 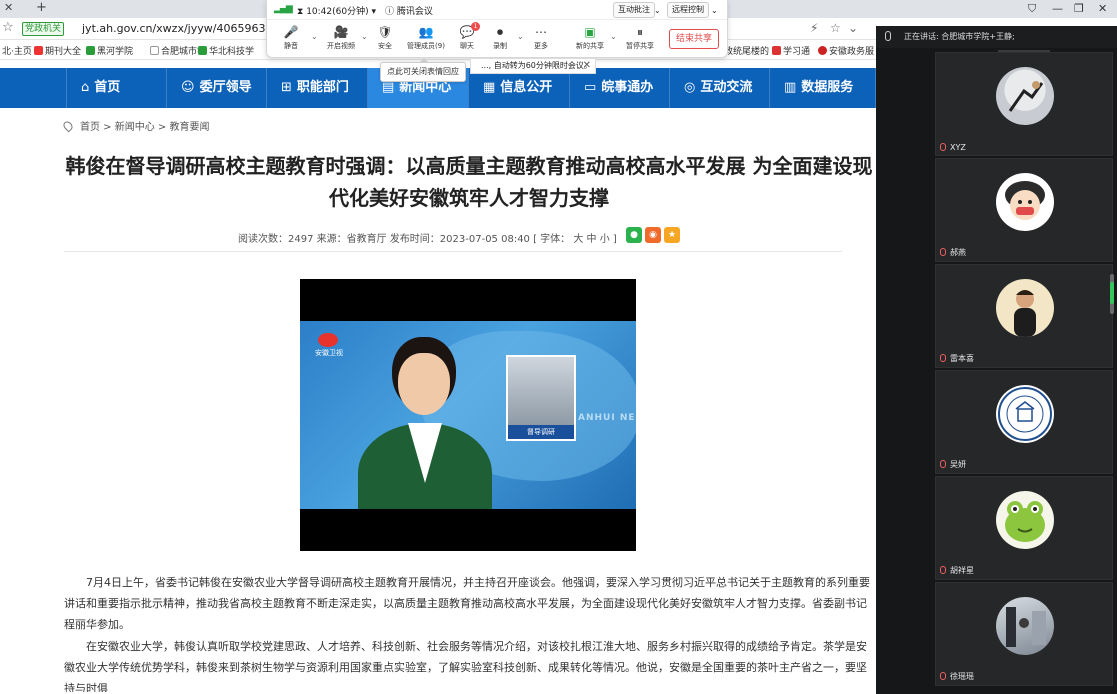 What do you see at coordinates (613, 36) in the screenshot?
I see `share-chevron-icon: ⌄` at bounding box center [613, 36].